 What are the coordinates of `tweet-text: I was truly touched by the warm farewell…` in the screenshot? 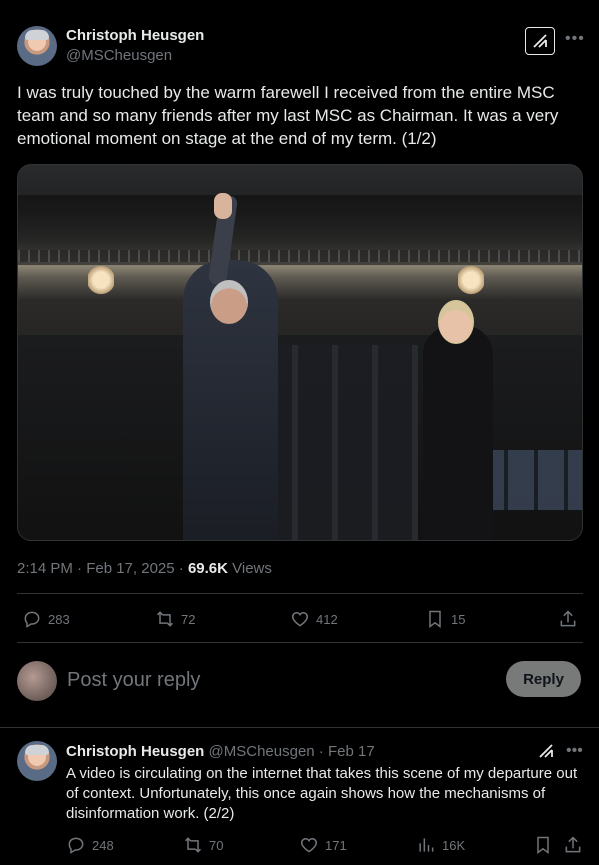 It's located at (288, 115).